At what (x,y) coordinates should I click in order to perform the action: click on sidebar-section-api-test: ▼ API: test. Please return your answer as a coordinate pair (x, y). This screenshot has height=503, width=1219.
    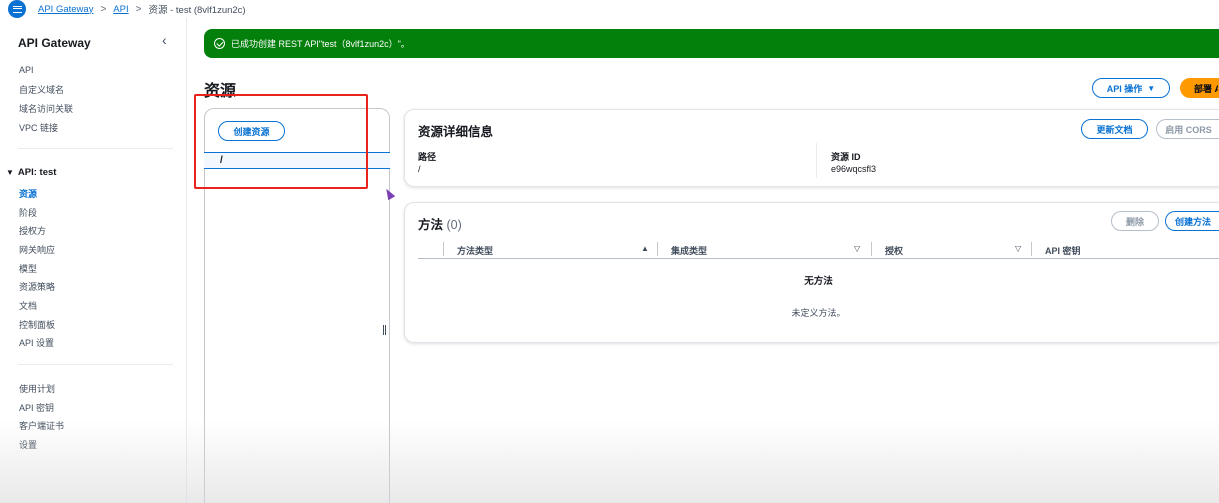
    Looking at the image, I should click on (31, 172).